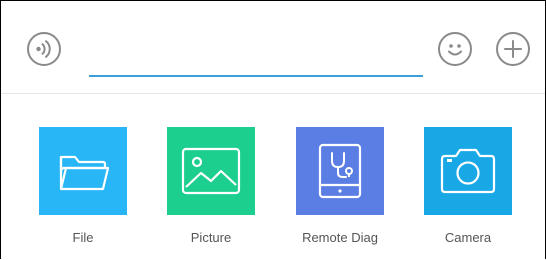 Image resolution: width=546 pixels, height=260 pixels. I want to click on attach-camera-icon-box, so click(468, 171).